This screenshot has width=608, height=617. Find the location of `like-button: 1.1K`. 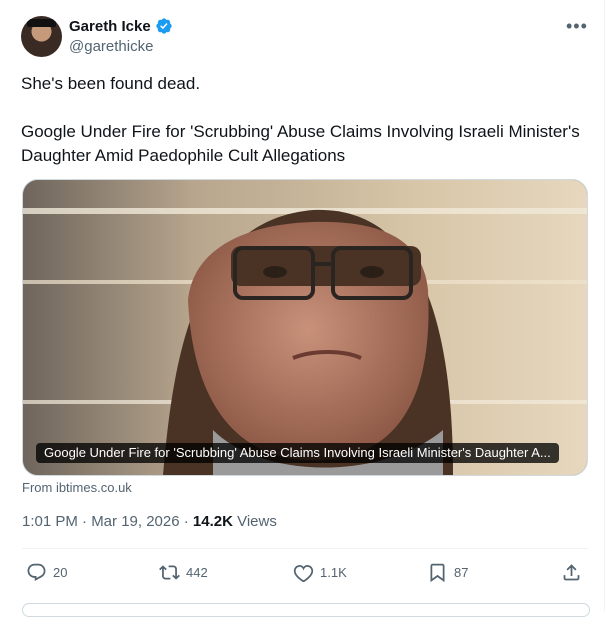

like-button: 1.1K is located at coordinates (320, 572).